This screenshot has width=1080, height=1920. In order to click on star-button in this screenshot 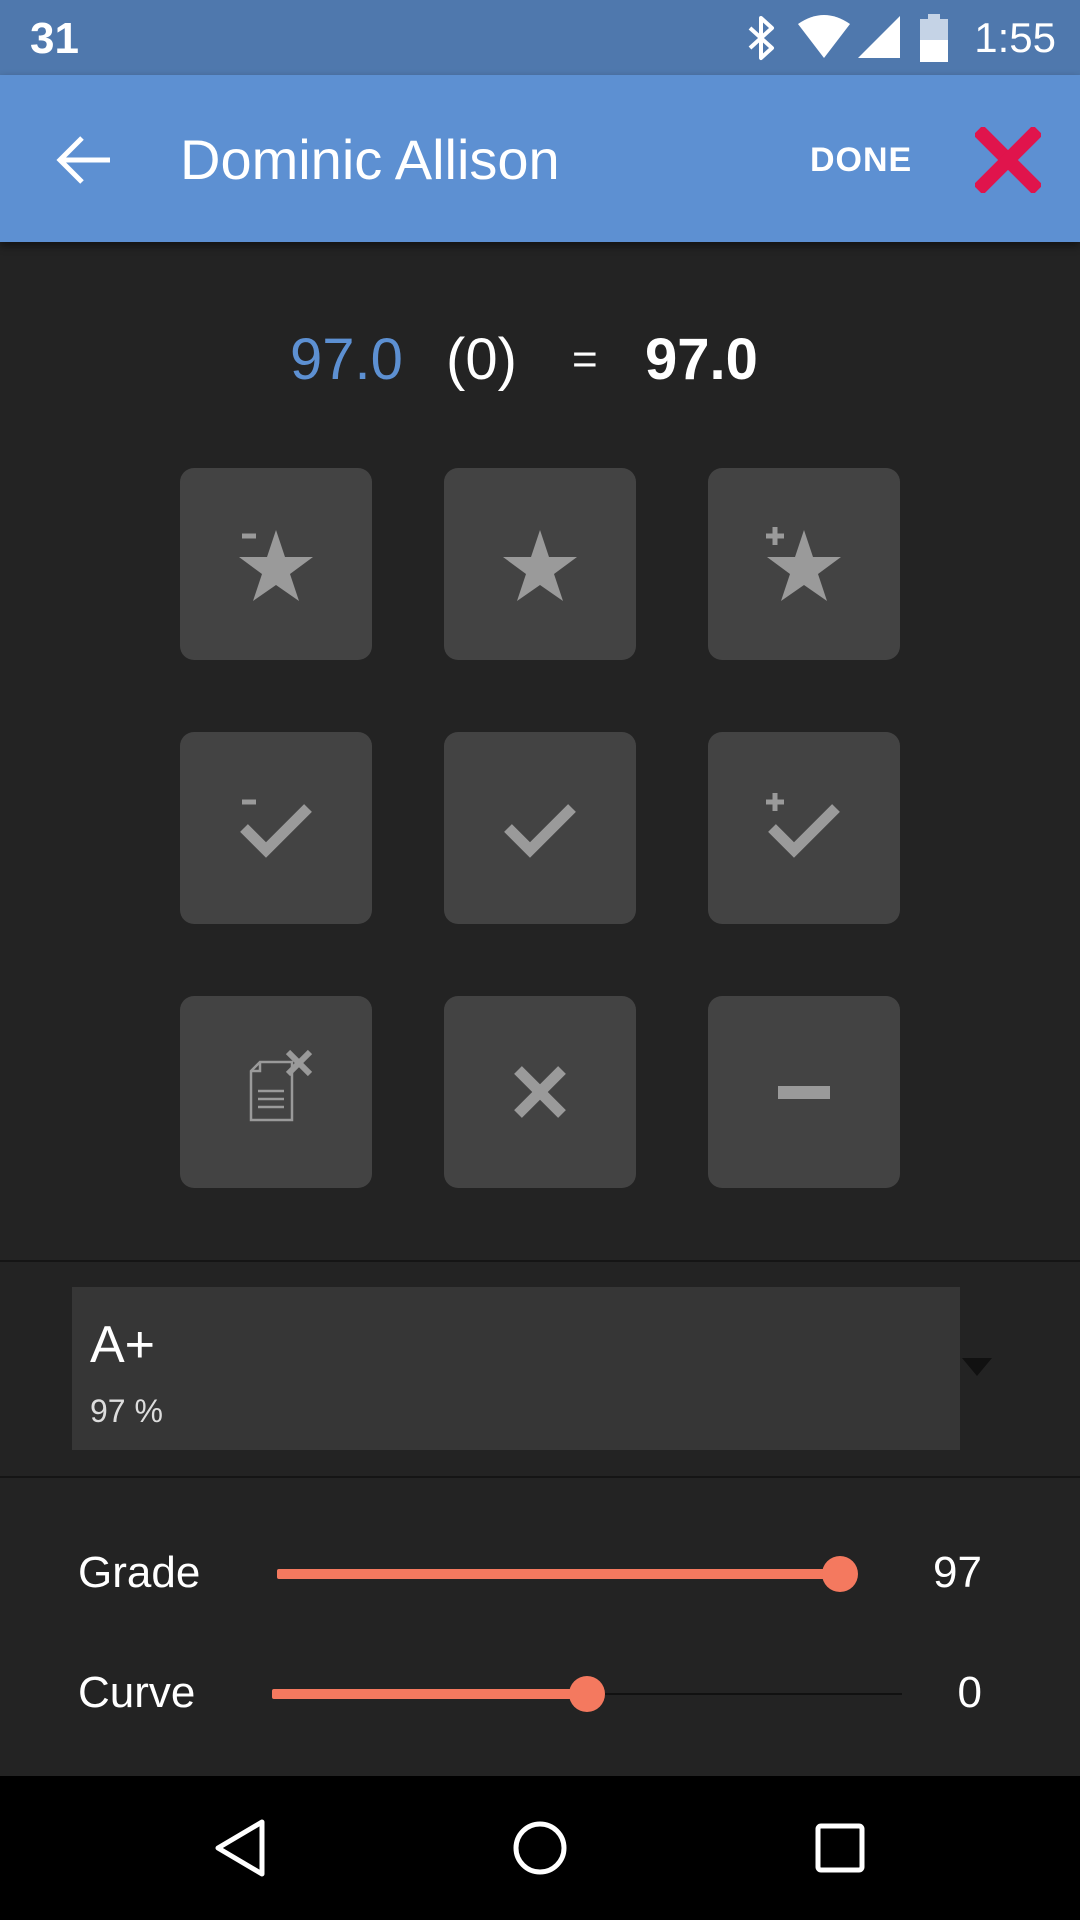, I will do `click(540, 564)`.